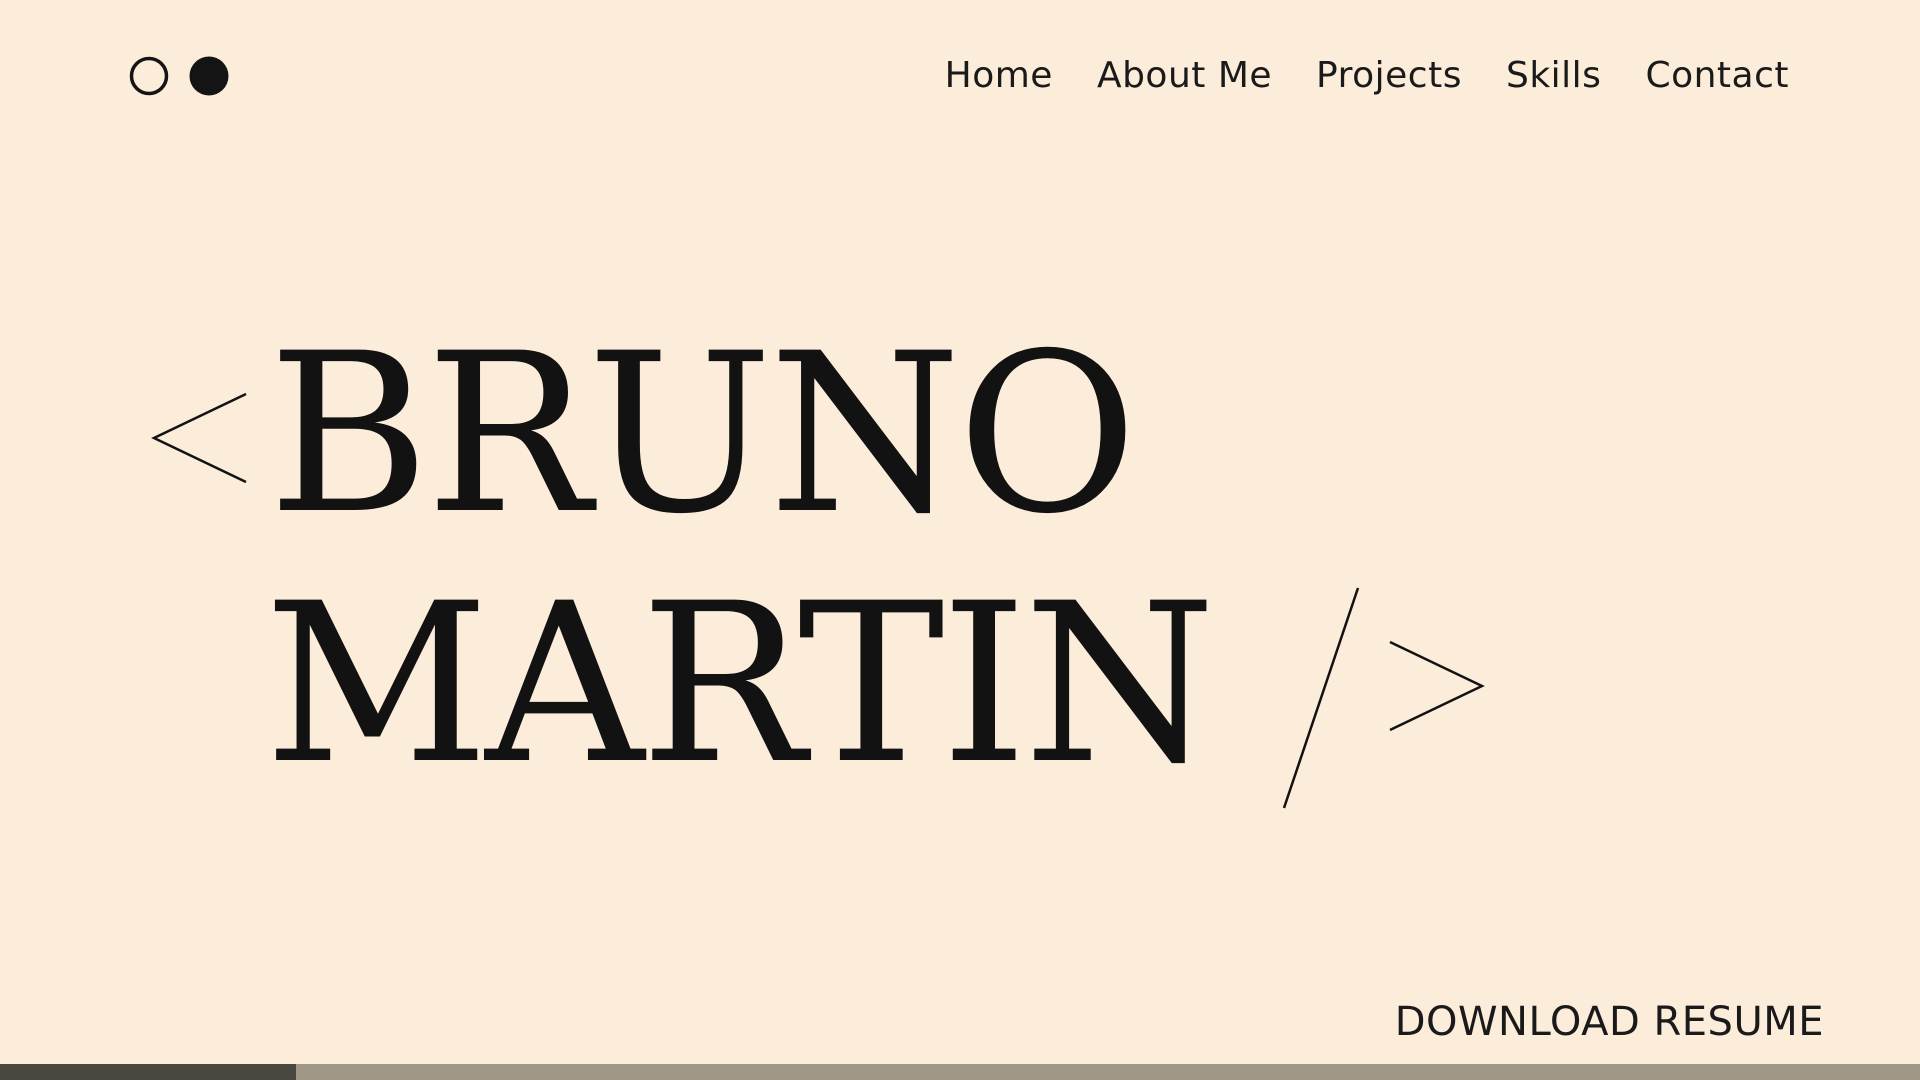  I want to click on main-nav: Home About Me Projects Skills Contact, so click(1367, 76).